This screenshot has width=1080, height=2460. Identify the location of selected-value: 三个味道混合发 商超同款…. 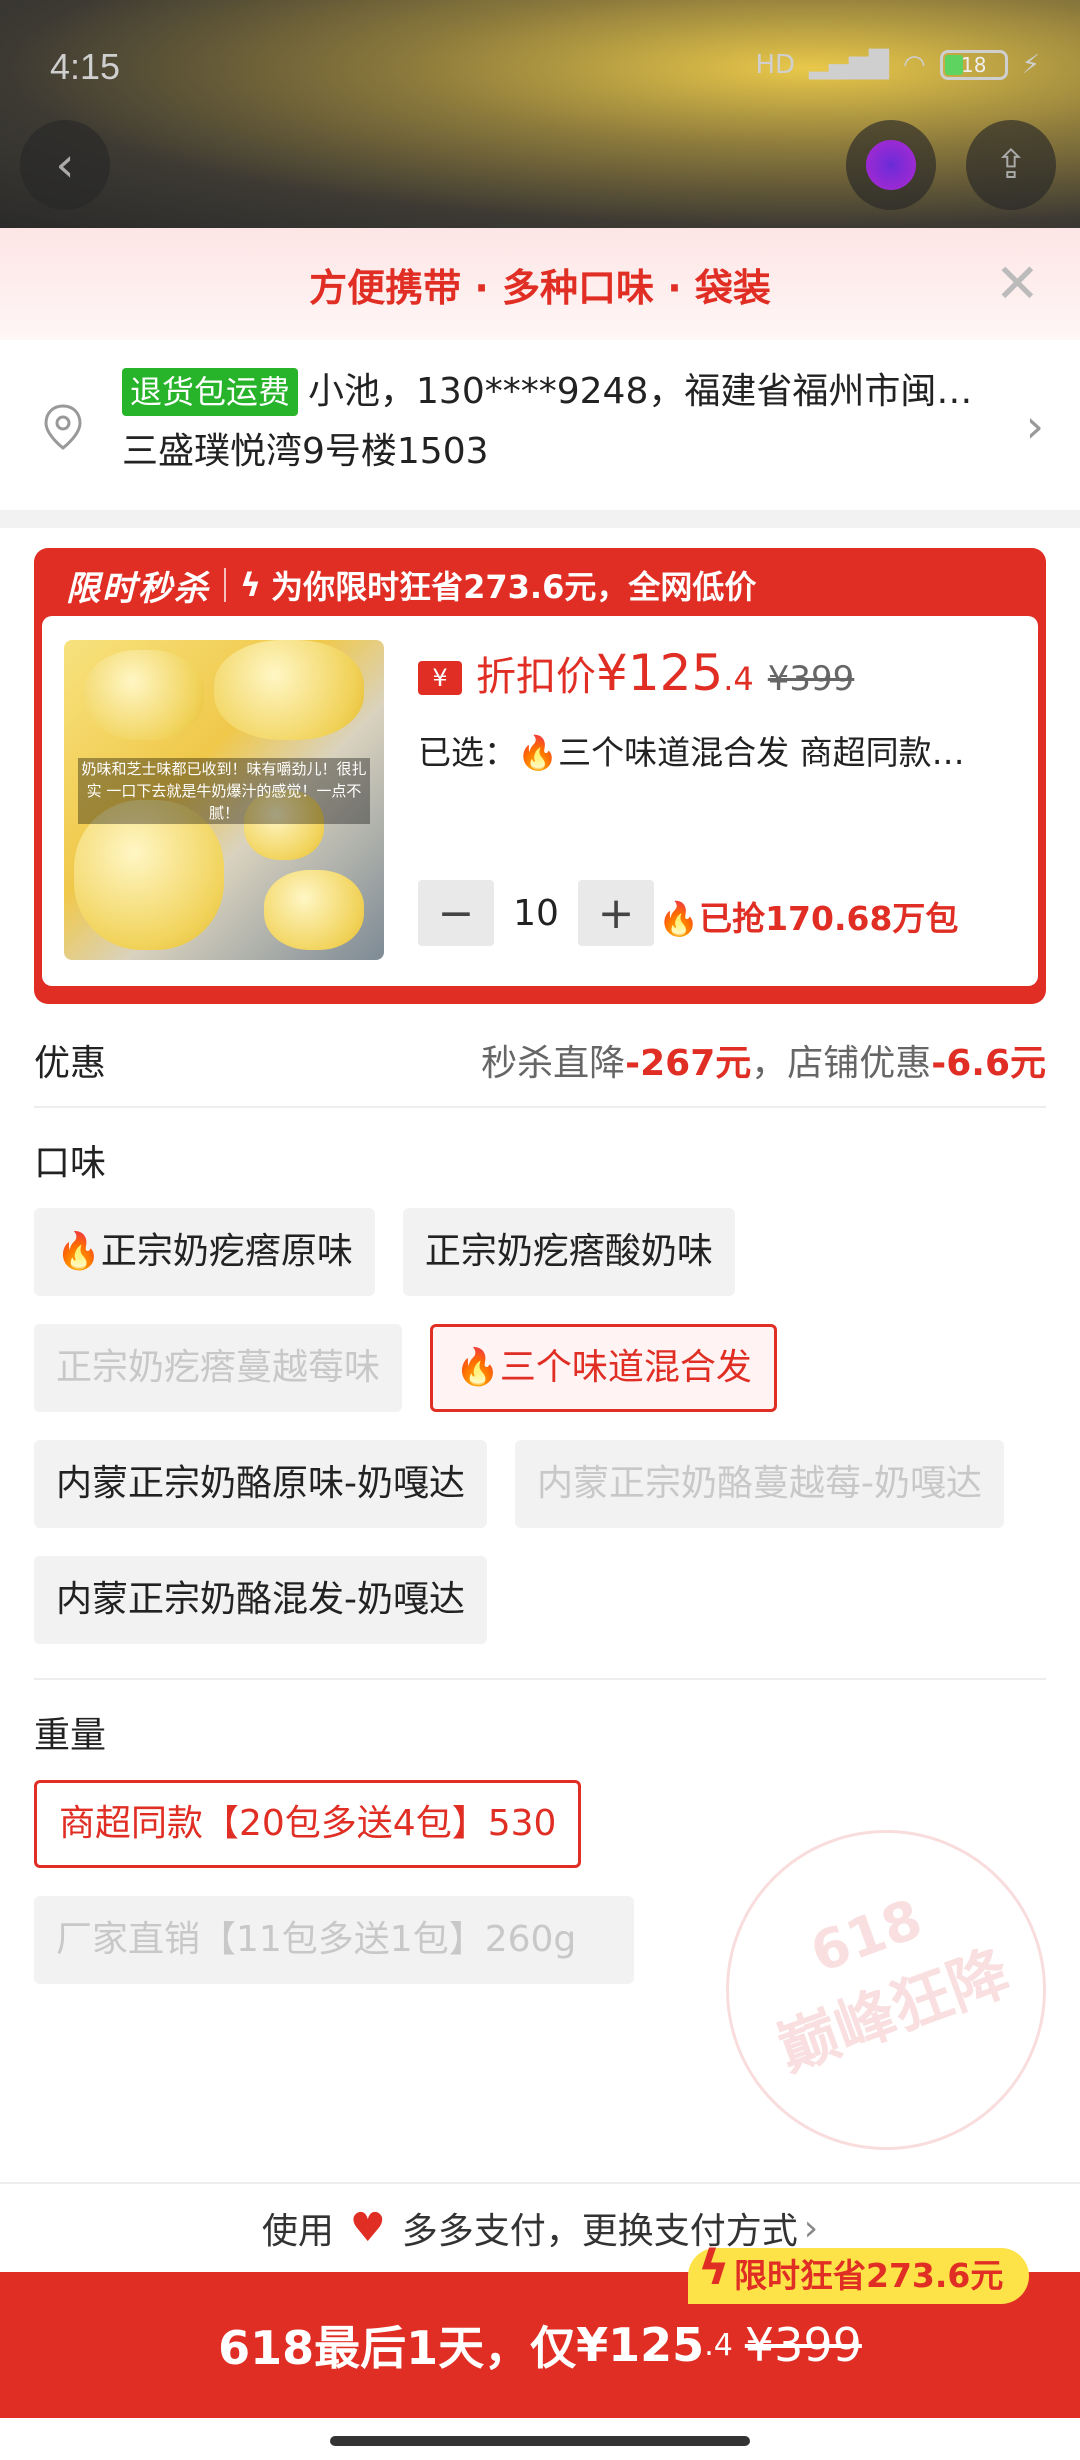
(761, 752).